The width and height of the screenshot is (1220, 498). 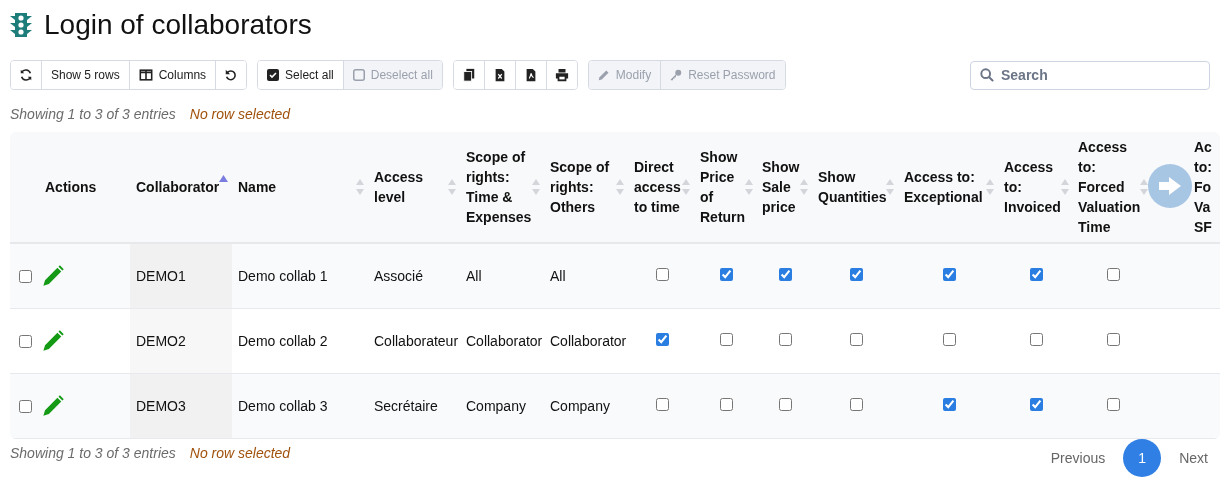 What do you see at coordinates (161, 276) in the screenshot?
I see `table-cell: DEMO1` at bounding box center [161, 276].